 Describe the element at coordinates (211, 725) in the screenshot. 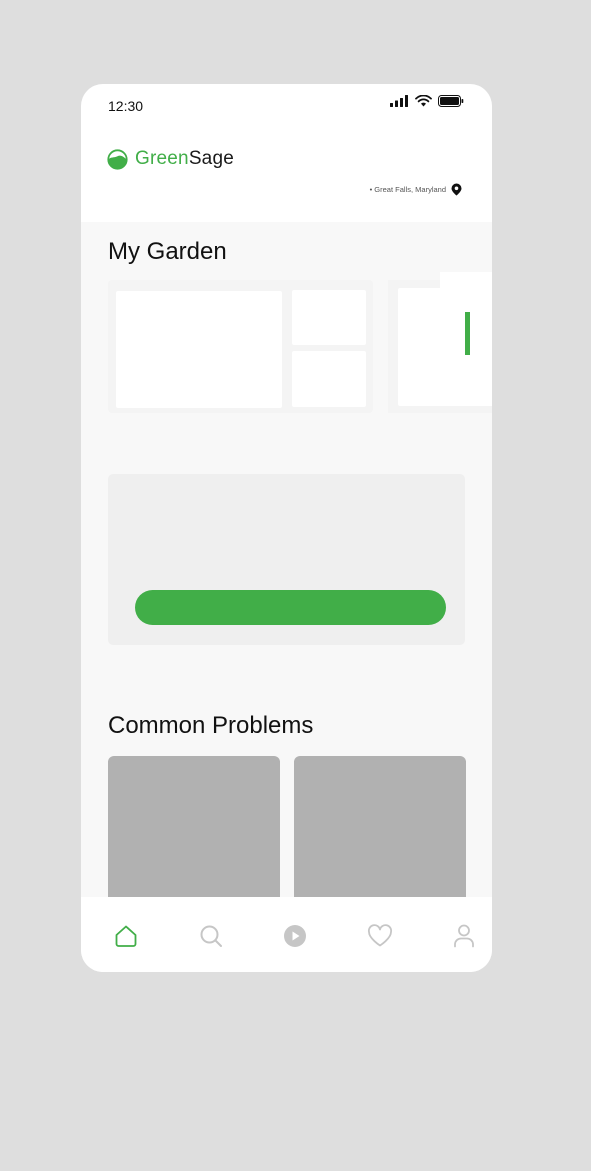

I see `common-problems-title: Common Problems` at that location.